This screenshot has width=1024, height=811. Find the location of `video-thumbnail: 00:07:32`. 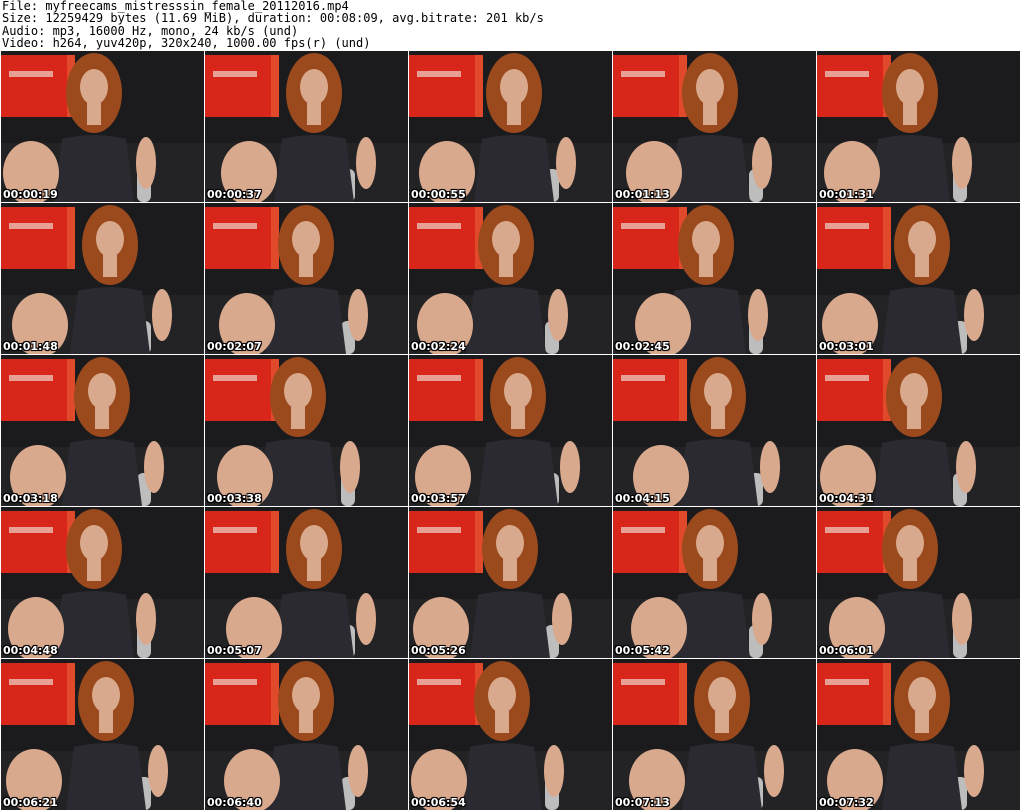

video-thumbnail: 00:07:32 is located at coordinates (918, 734).